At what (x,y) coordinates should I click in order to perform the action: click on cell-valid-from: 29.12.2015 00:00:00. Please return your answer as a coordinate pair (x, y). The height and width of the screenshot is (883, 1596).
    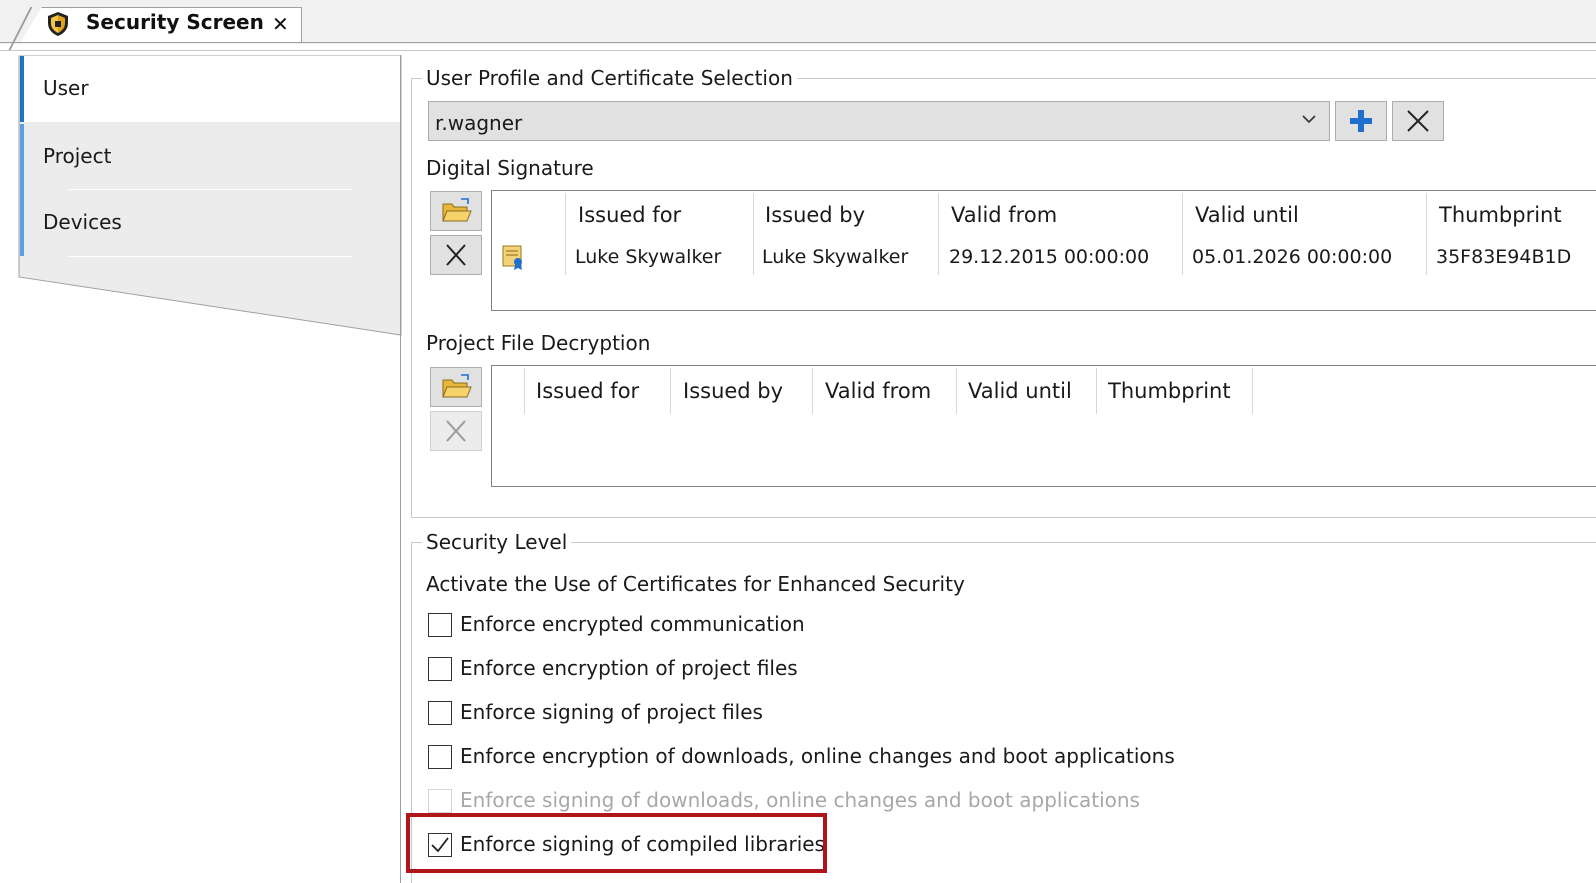
    Looking at the image, I should click on (1049, 257).